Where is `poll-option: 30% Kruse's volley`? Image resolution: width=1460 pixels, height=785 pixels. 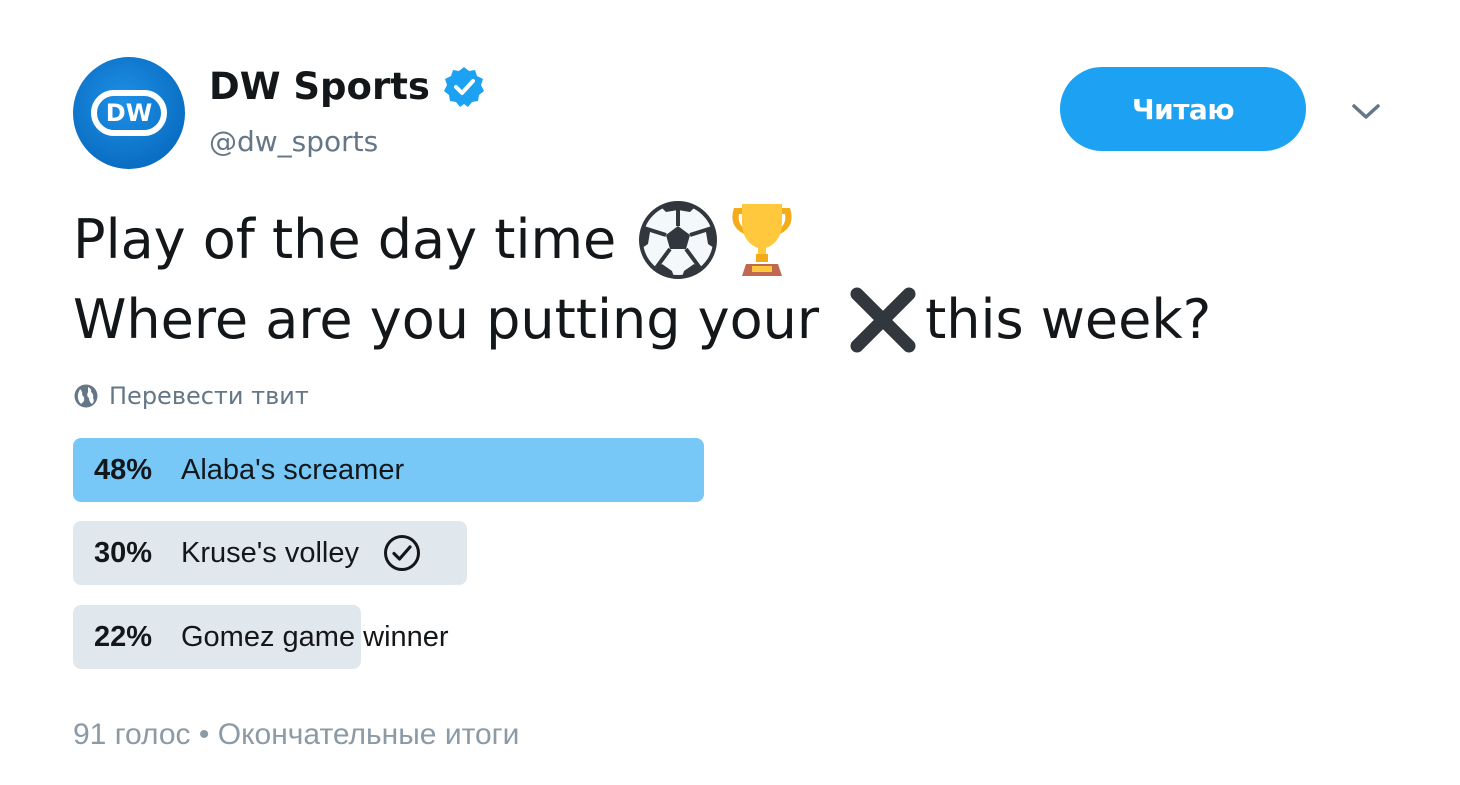
poll-option: 30% Kruse's volley is located at coordinates (523, 553).